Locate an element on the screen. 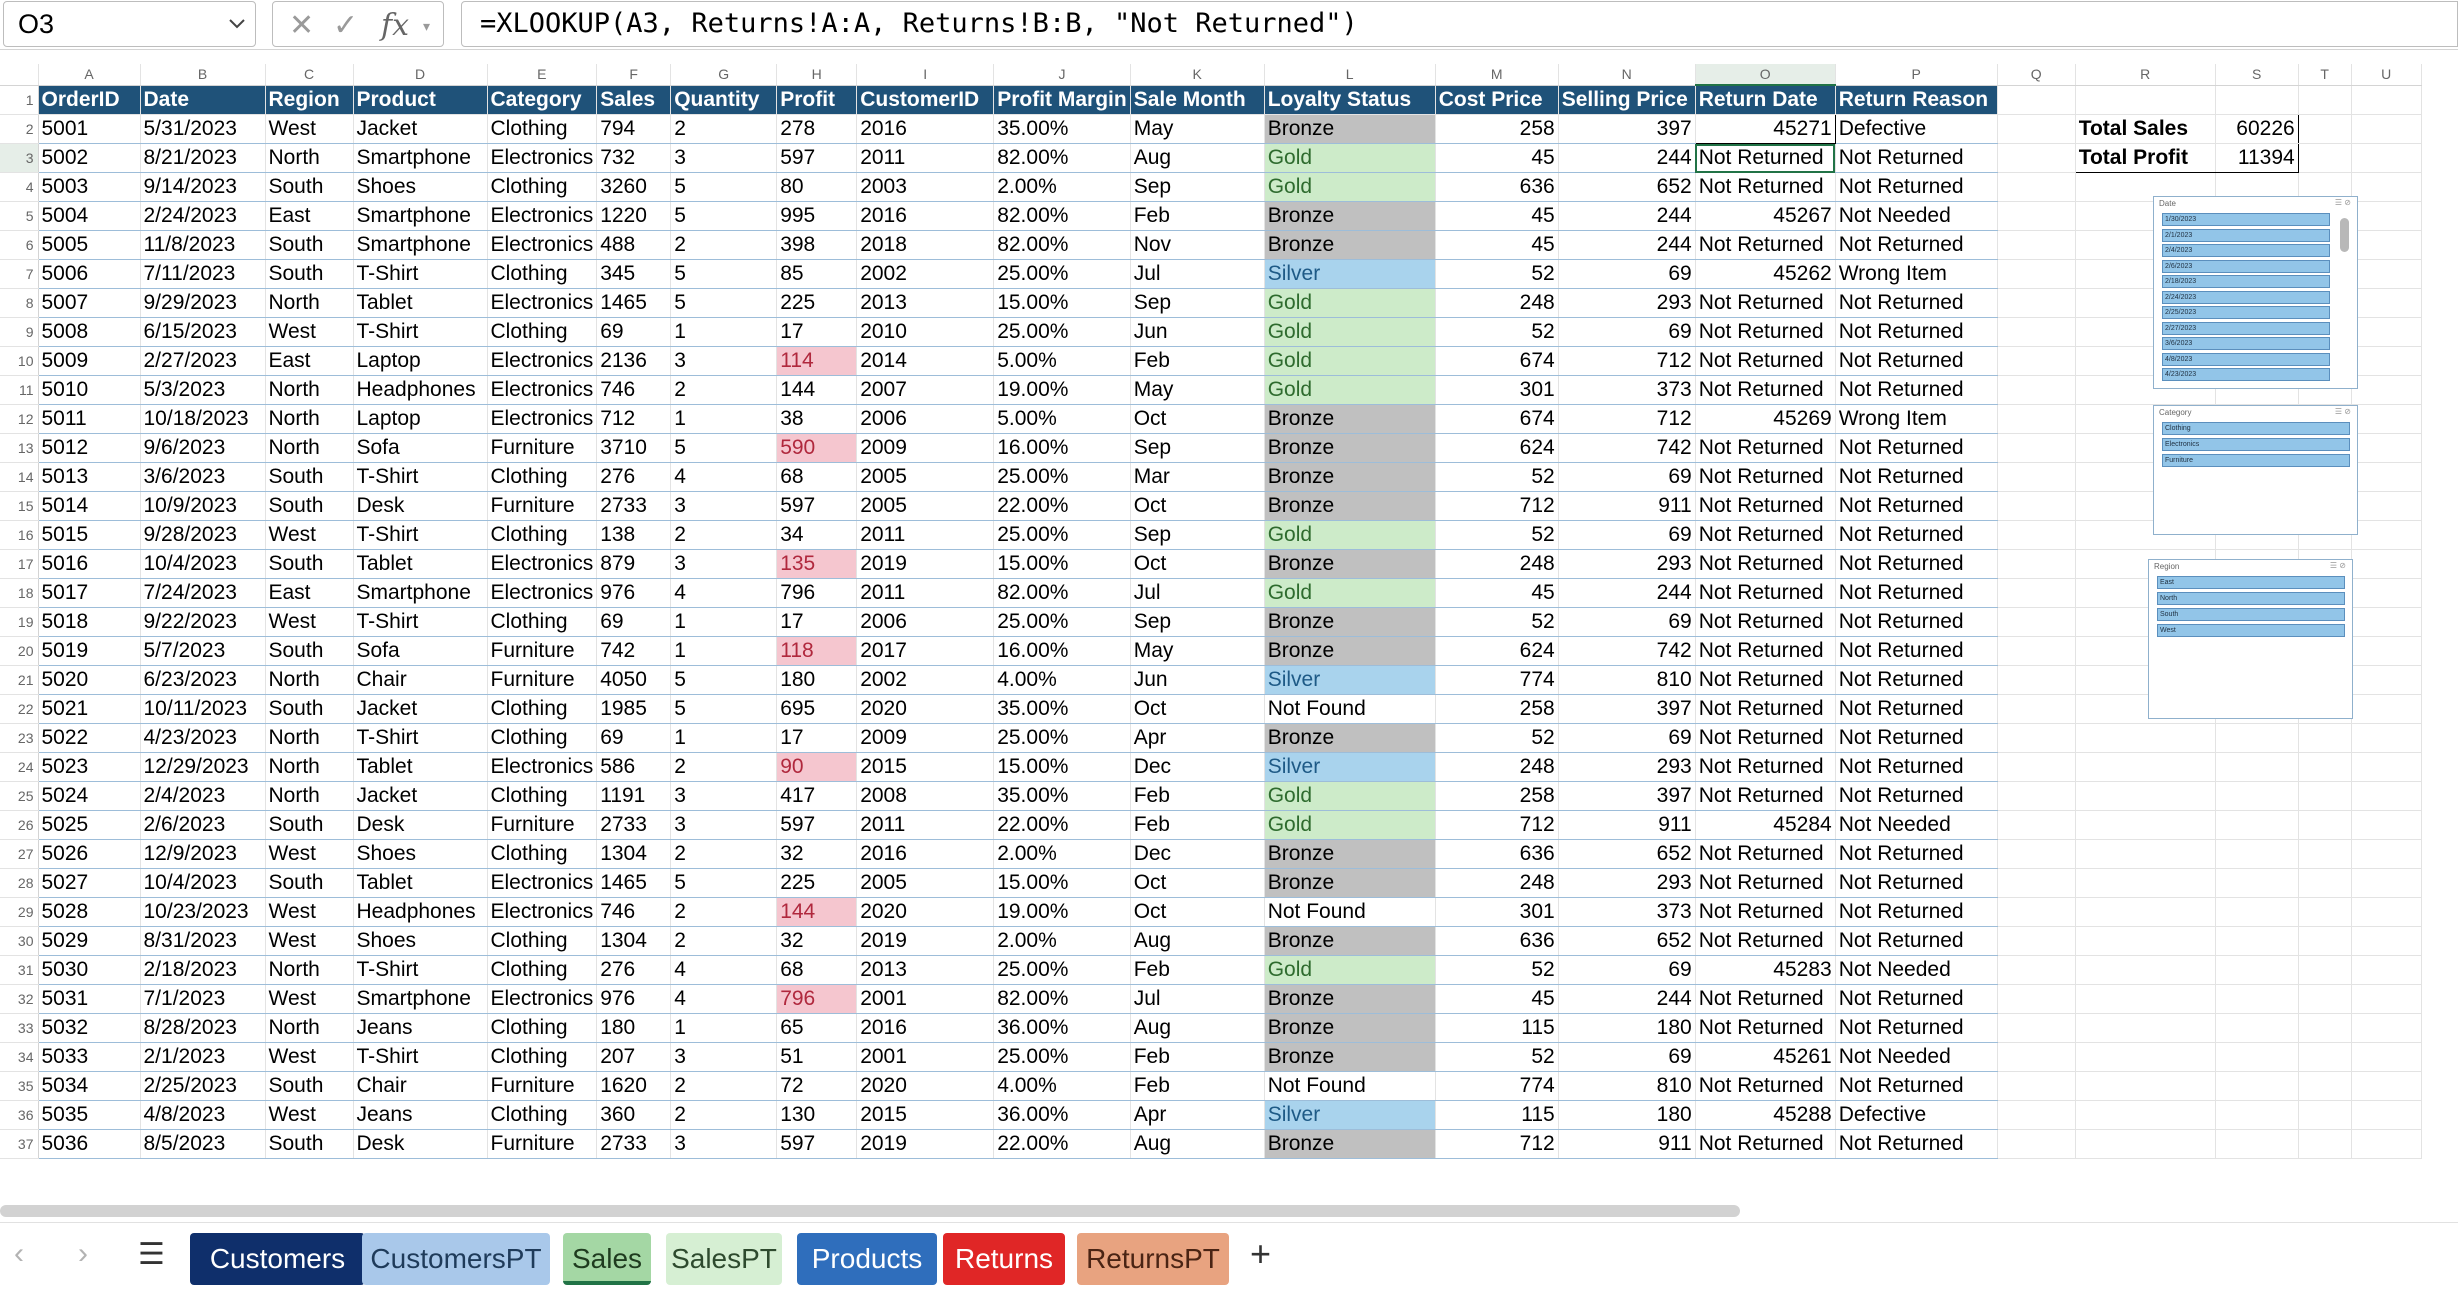 This screenshot has width=2458, height=1291. sales-cell: 976 is located at coordinates (634, 999).